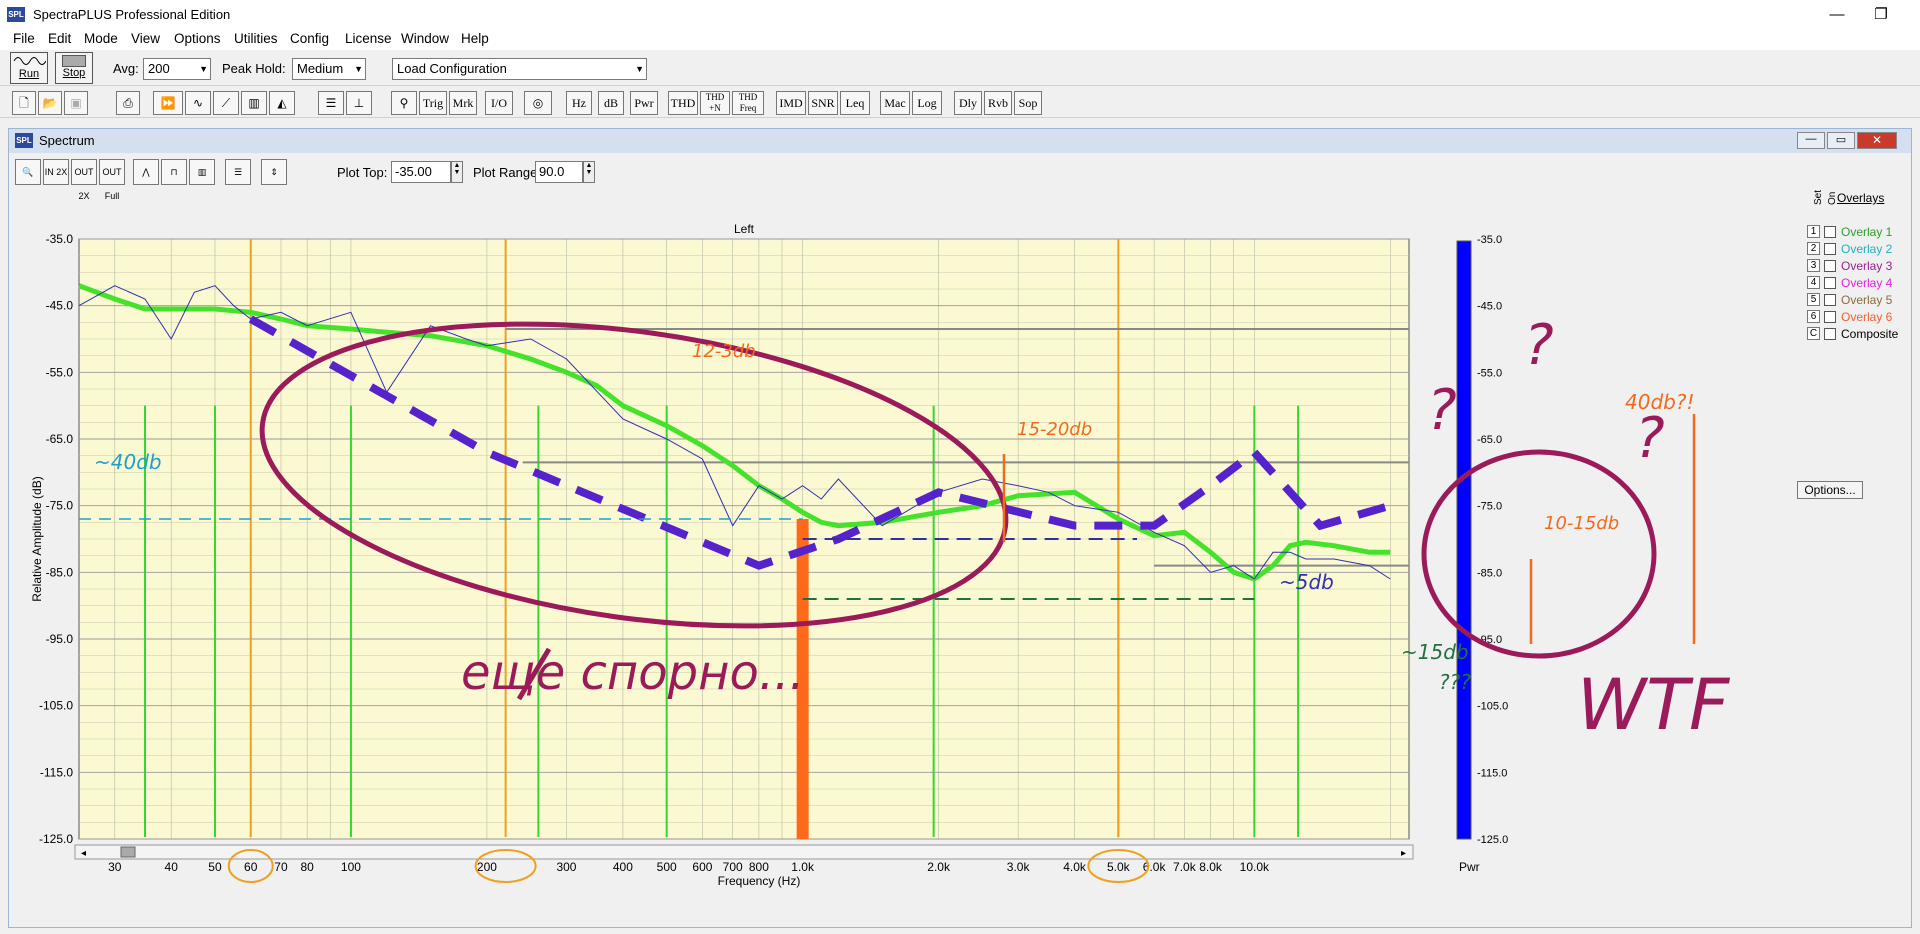 This screenshot has height=934, width=1920. I want to click on power-tick-label: -55.0, so click(1489, 373).